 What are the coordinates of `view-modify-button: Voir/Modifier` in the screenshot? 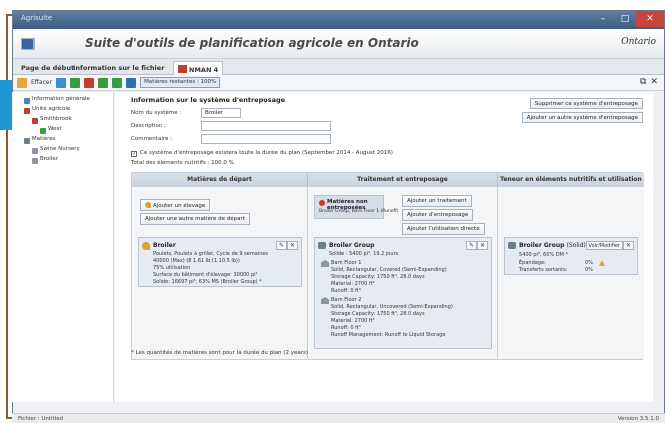 It's located at (604, 245).